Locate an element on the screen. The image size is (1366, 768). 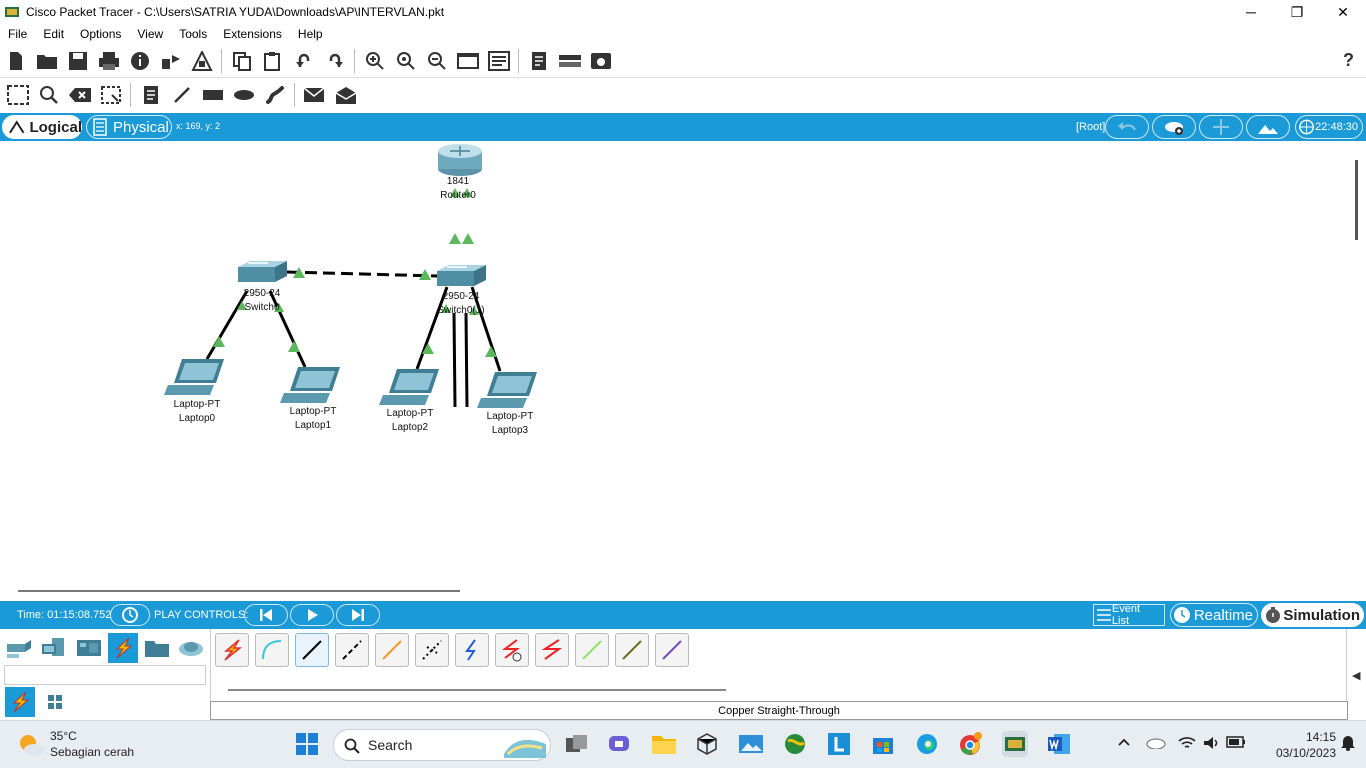
end-devices-category is located at coordinates (54, 648).